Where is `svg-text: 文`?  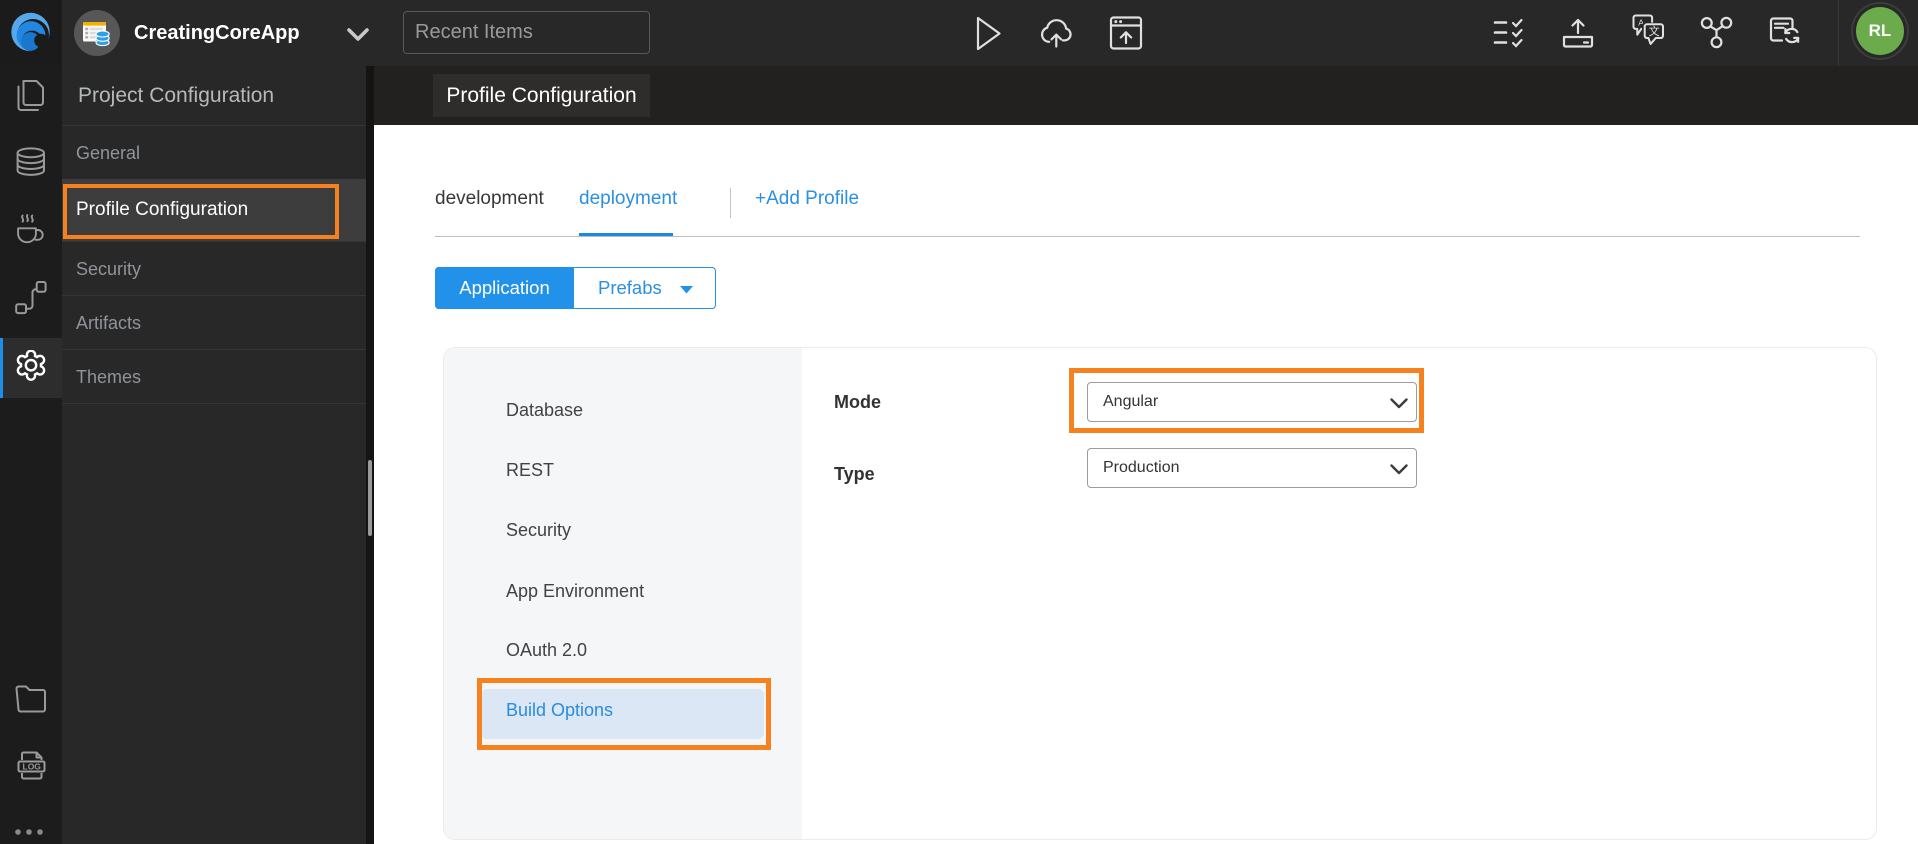
svg-text: 文 is located at coordinates (1654, 31).